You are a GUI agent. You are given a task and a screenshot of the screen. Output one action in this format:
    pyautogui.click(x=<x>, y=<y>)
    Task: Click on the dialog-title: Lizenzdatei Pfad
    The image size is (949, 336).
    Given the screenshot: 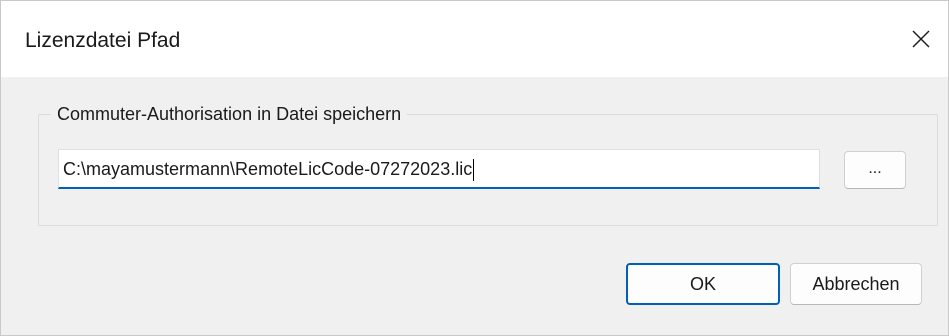 What is the action you would take?
    pyautogui.click(x=103, y=40)
    